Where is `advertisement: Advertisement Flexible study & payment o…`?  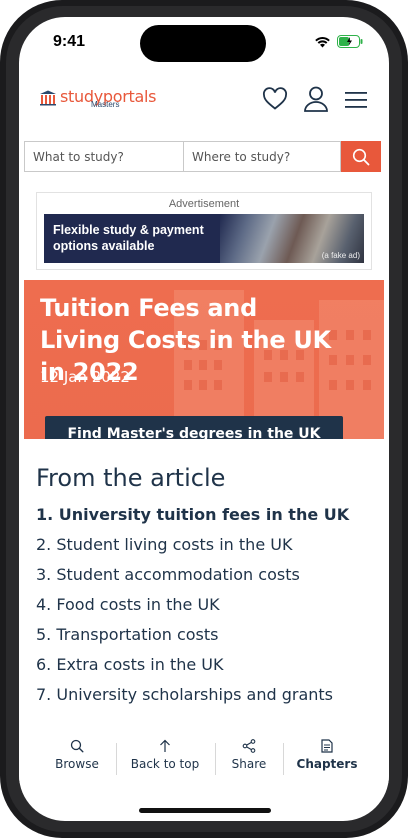
advertisement: Advertisement Flexible study & payment o… is located at coordinates (204, 231).